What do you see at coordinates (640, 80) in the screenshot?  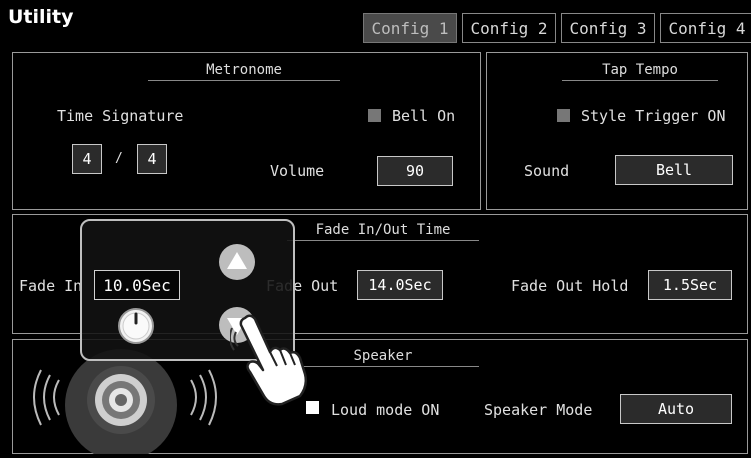 I see `tap-tempo-title-underline` at bounding box center [640, 80].